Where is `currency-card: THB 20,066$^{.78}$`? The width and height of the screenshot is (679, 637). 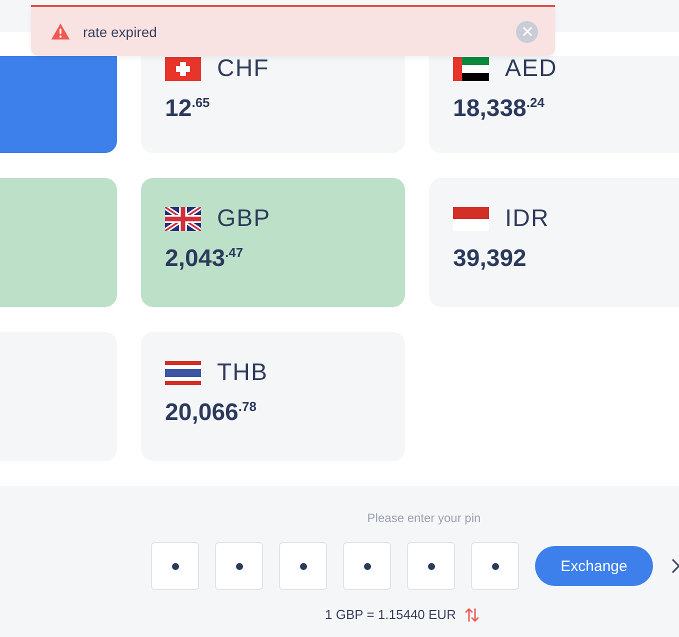
currency-card: THB 20,066$^{.78}$ is located at coordinates (273, 396).